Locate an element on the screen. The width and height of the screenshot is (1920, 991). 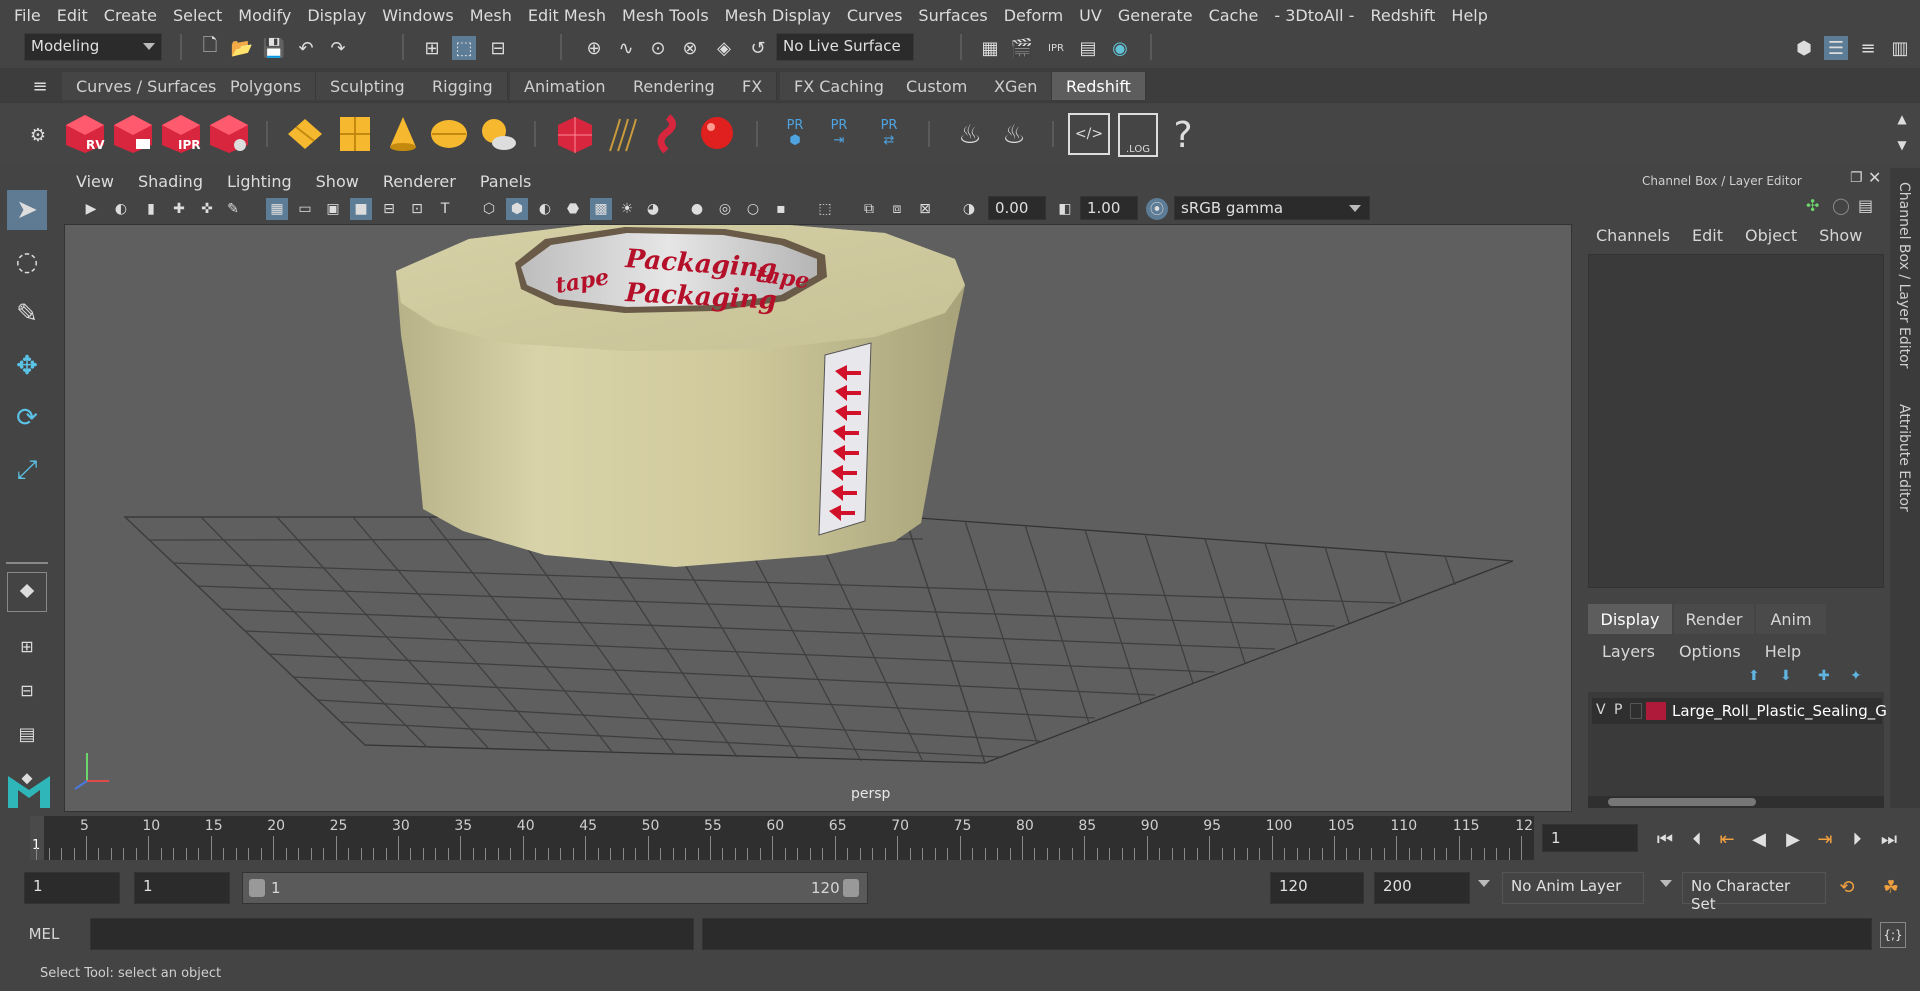
redshift-sphere-icon is located at coordinates (717, 134).